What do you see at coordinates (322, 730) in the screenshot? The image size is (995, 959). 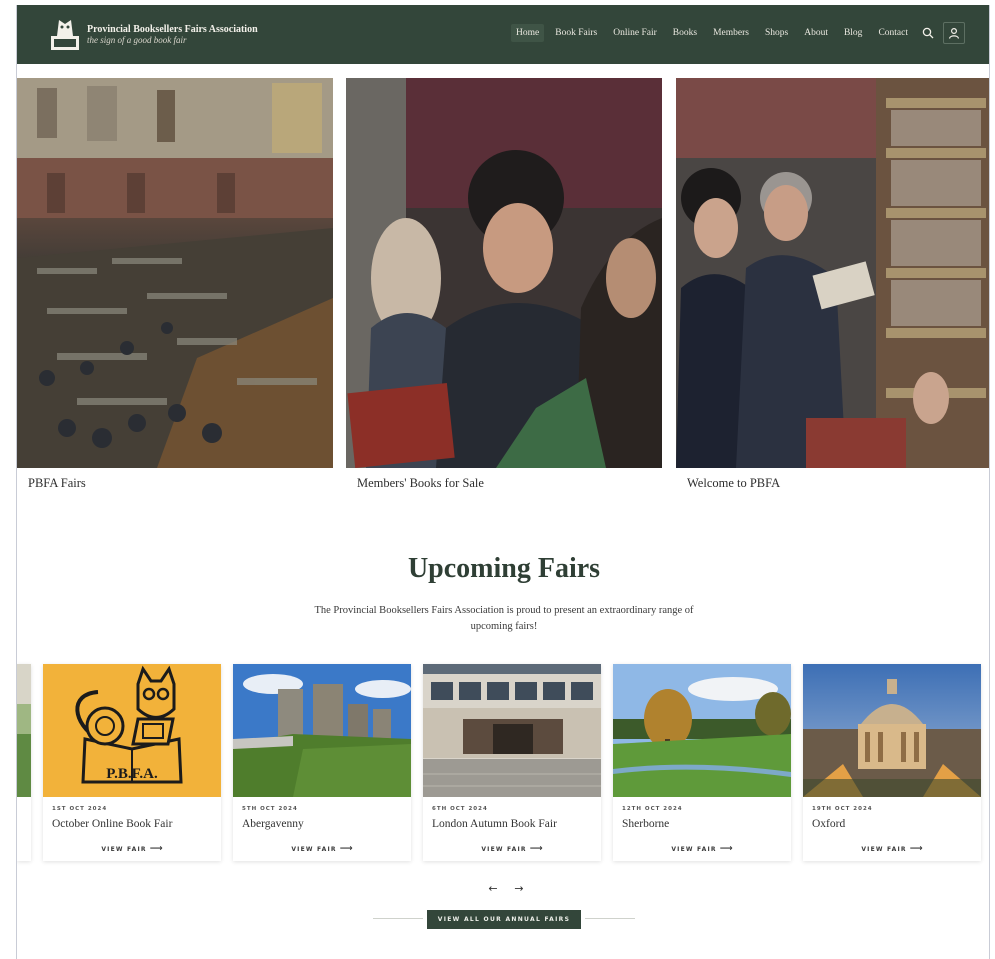 I see `card-image-castle` at bounding box center [322, 730].